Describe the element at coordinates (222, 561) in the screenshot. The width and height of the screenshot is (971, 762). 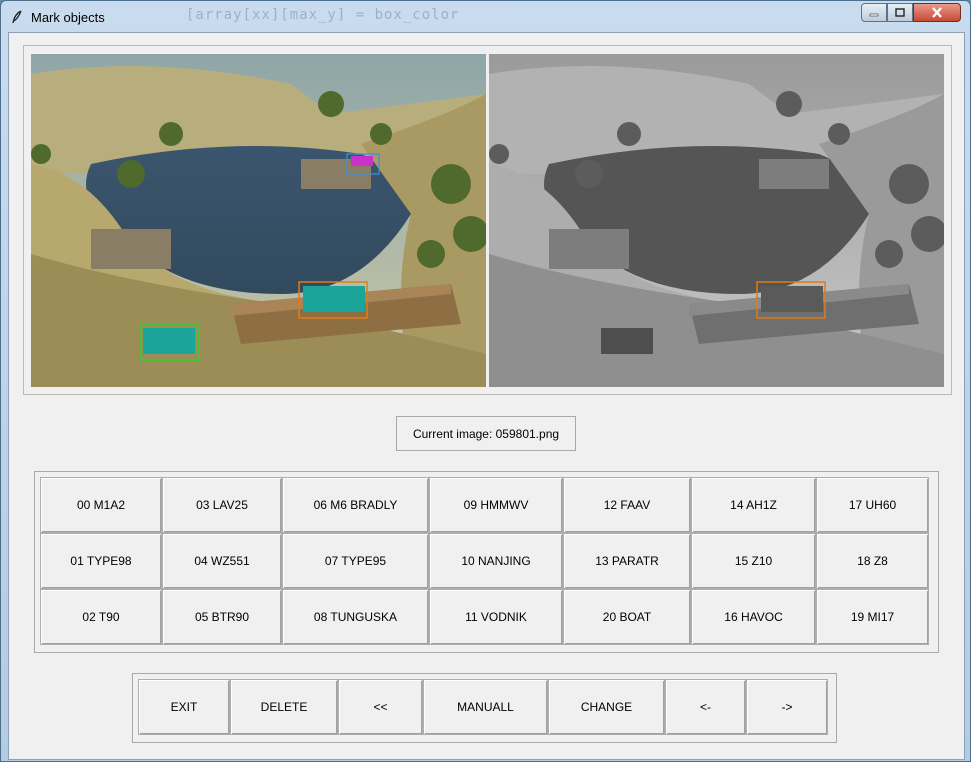
I see `class-button: 04 WZ551` at that location.